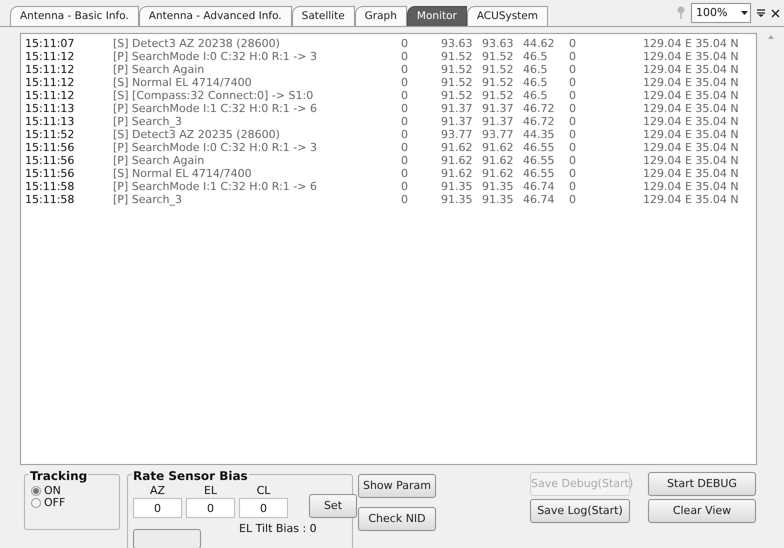  I want to click on log-time: 15:11:13, so click(50, 108).